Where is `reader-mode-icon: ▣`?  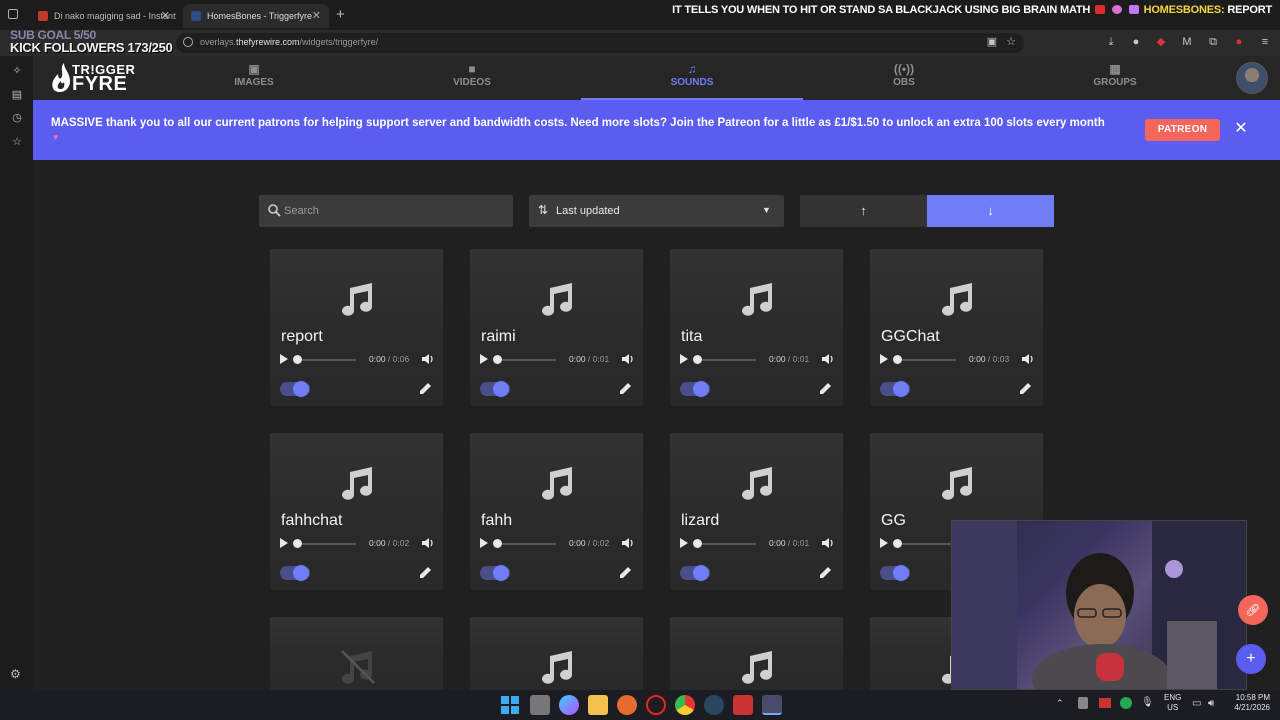
reader-mode-icon: ▣ is located at coordinates (992, 42).